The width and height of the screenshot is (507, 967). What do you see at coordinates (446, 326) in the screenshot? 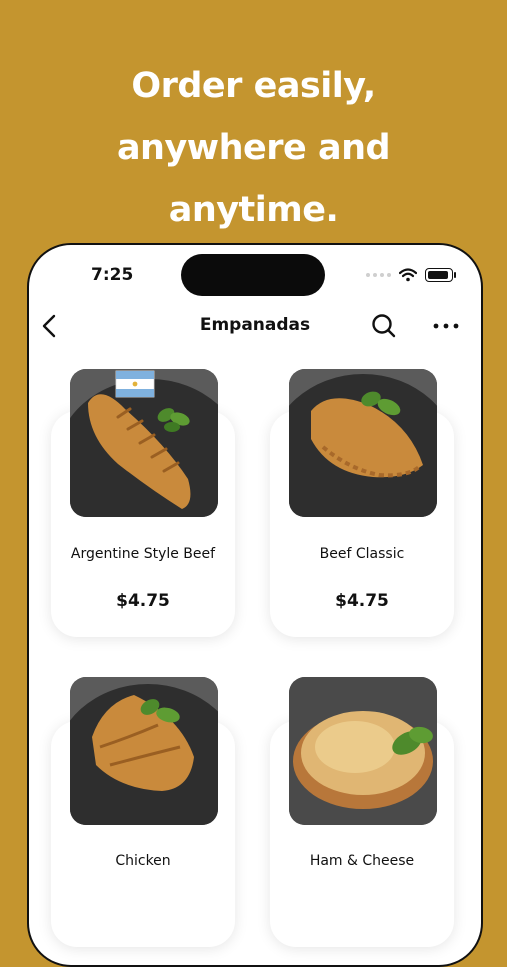
I see `more-options-icon` at bounding box center [446, 326].